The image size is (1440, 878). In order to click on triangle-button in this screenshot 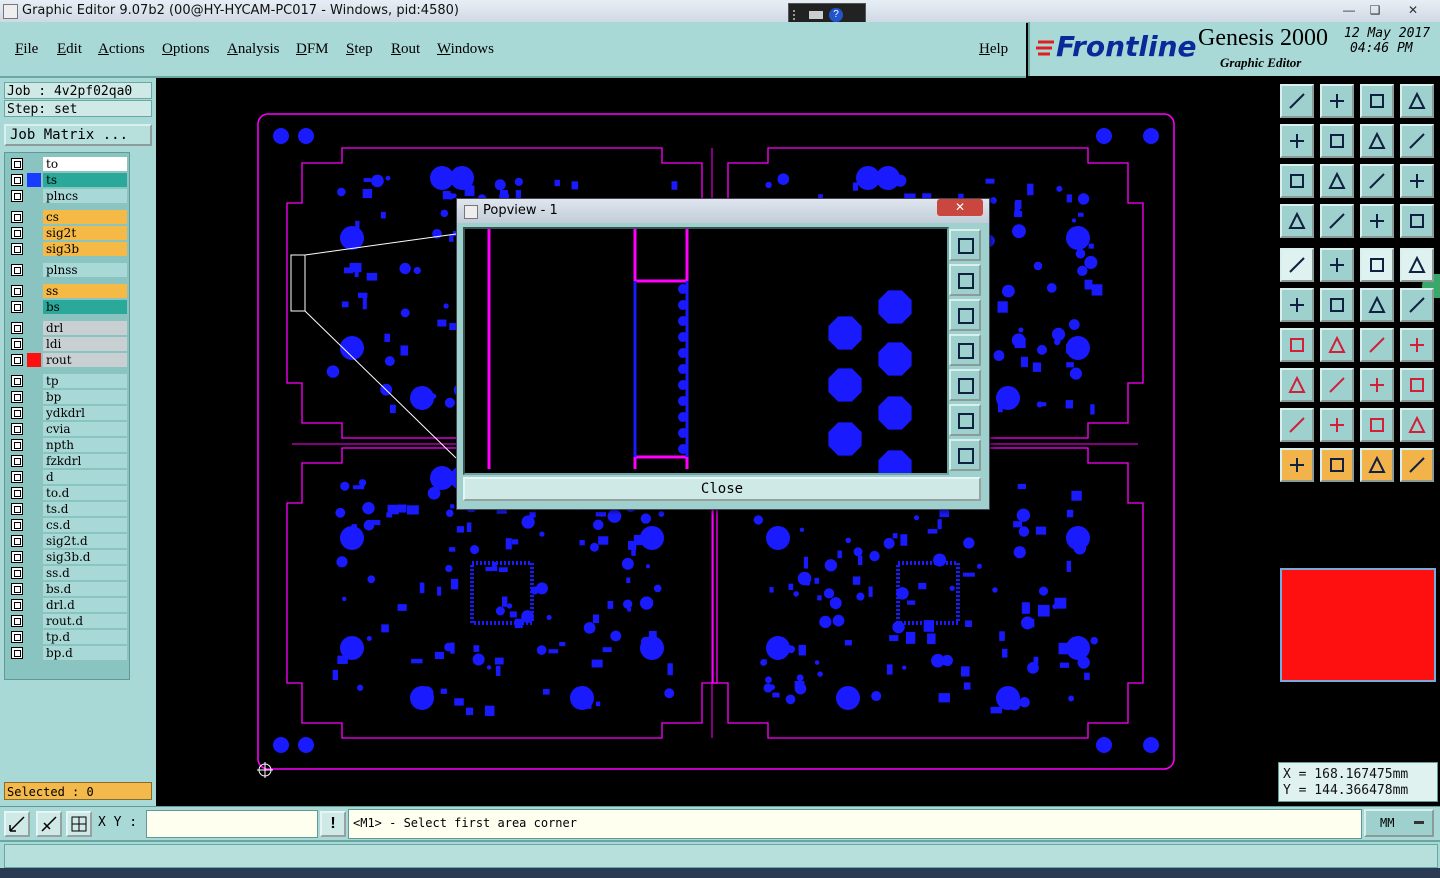, I will do `click(1297, 425)`.